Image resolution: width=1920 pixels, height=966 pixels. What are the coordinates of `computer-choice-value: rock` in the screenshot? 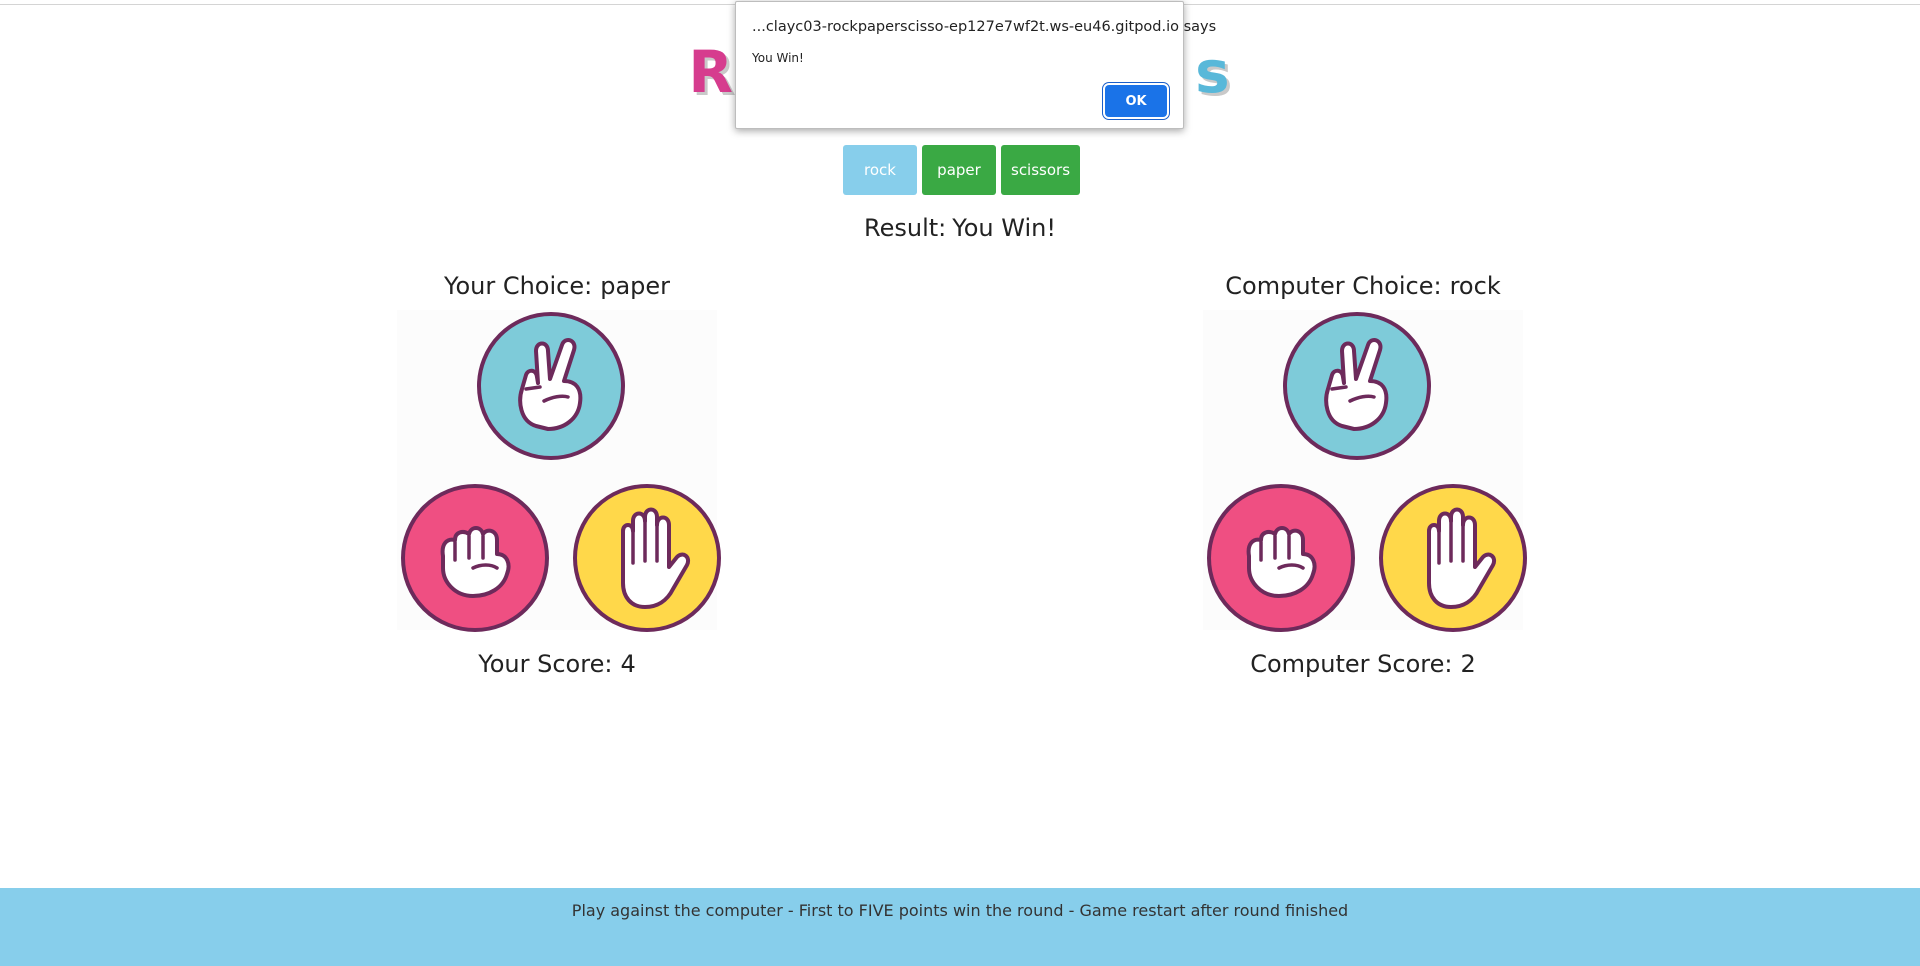 It's located at (1475, 286).